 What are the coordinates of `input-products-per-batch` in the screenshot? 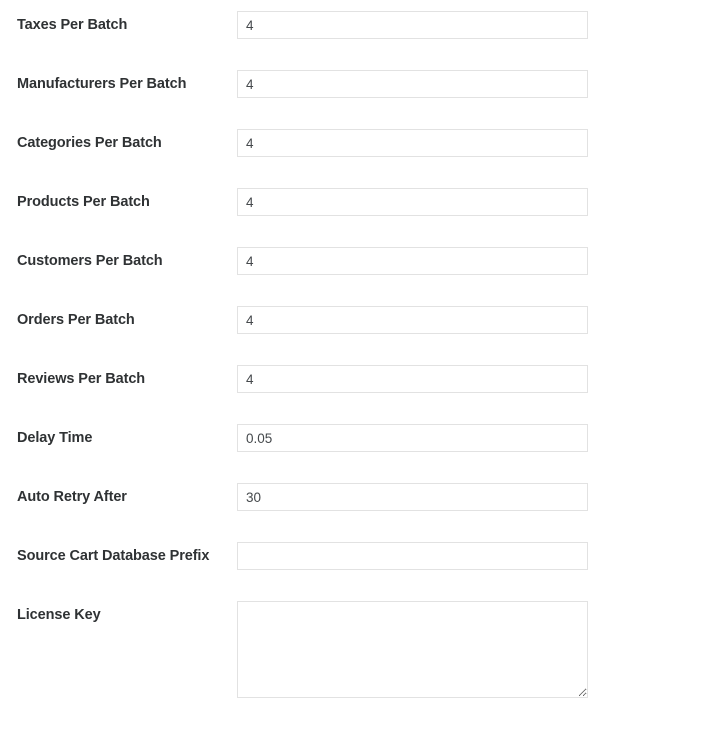 It's located at (412, 202).